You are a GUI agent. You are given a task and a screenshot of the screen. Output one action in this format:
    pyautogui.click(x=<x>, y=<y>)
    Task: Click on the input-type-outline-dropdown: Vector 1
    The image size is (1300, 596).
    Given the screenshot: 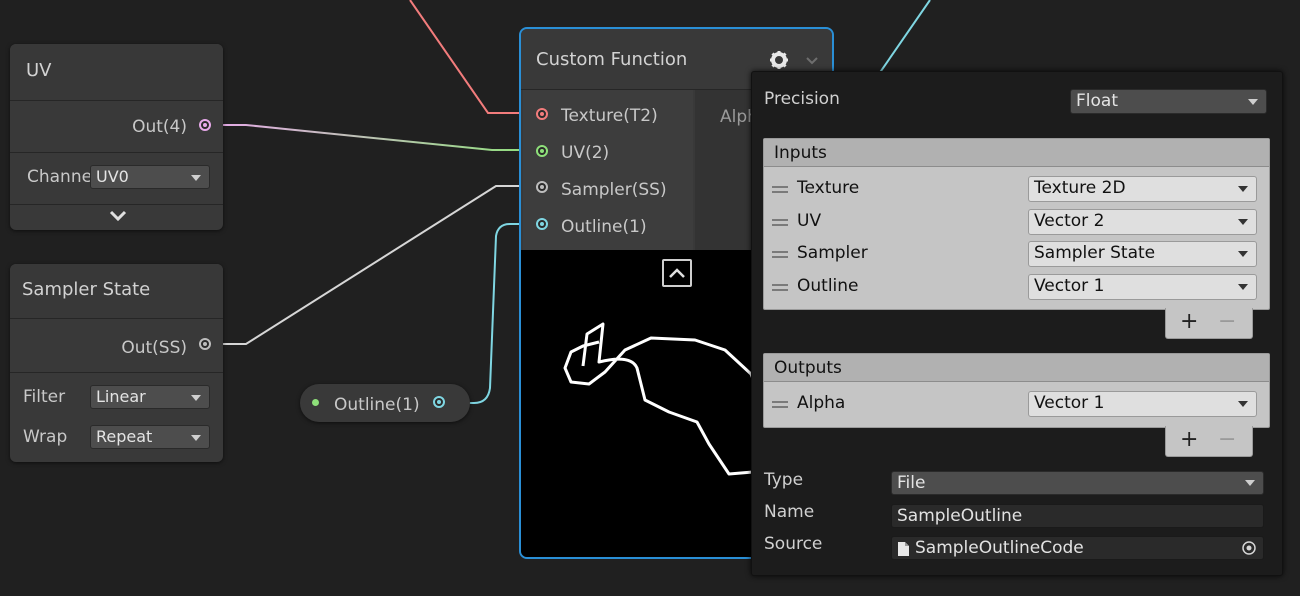 What is the action you would take?
    pyautogui.click(x=1142, y=287)
    